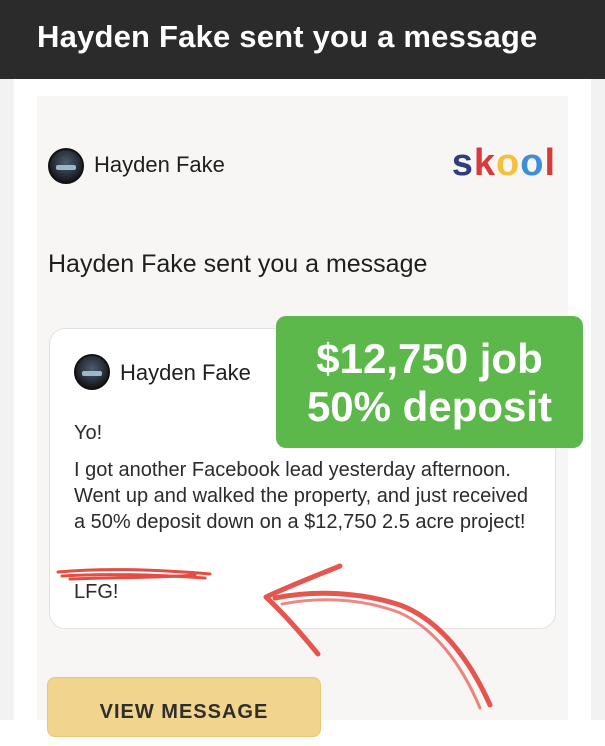 The width and height of the screenshot is (605, 746). I want to click on badge-line-deposit: 50% deposit, so click(429, 406).